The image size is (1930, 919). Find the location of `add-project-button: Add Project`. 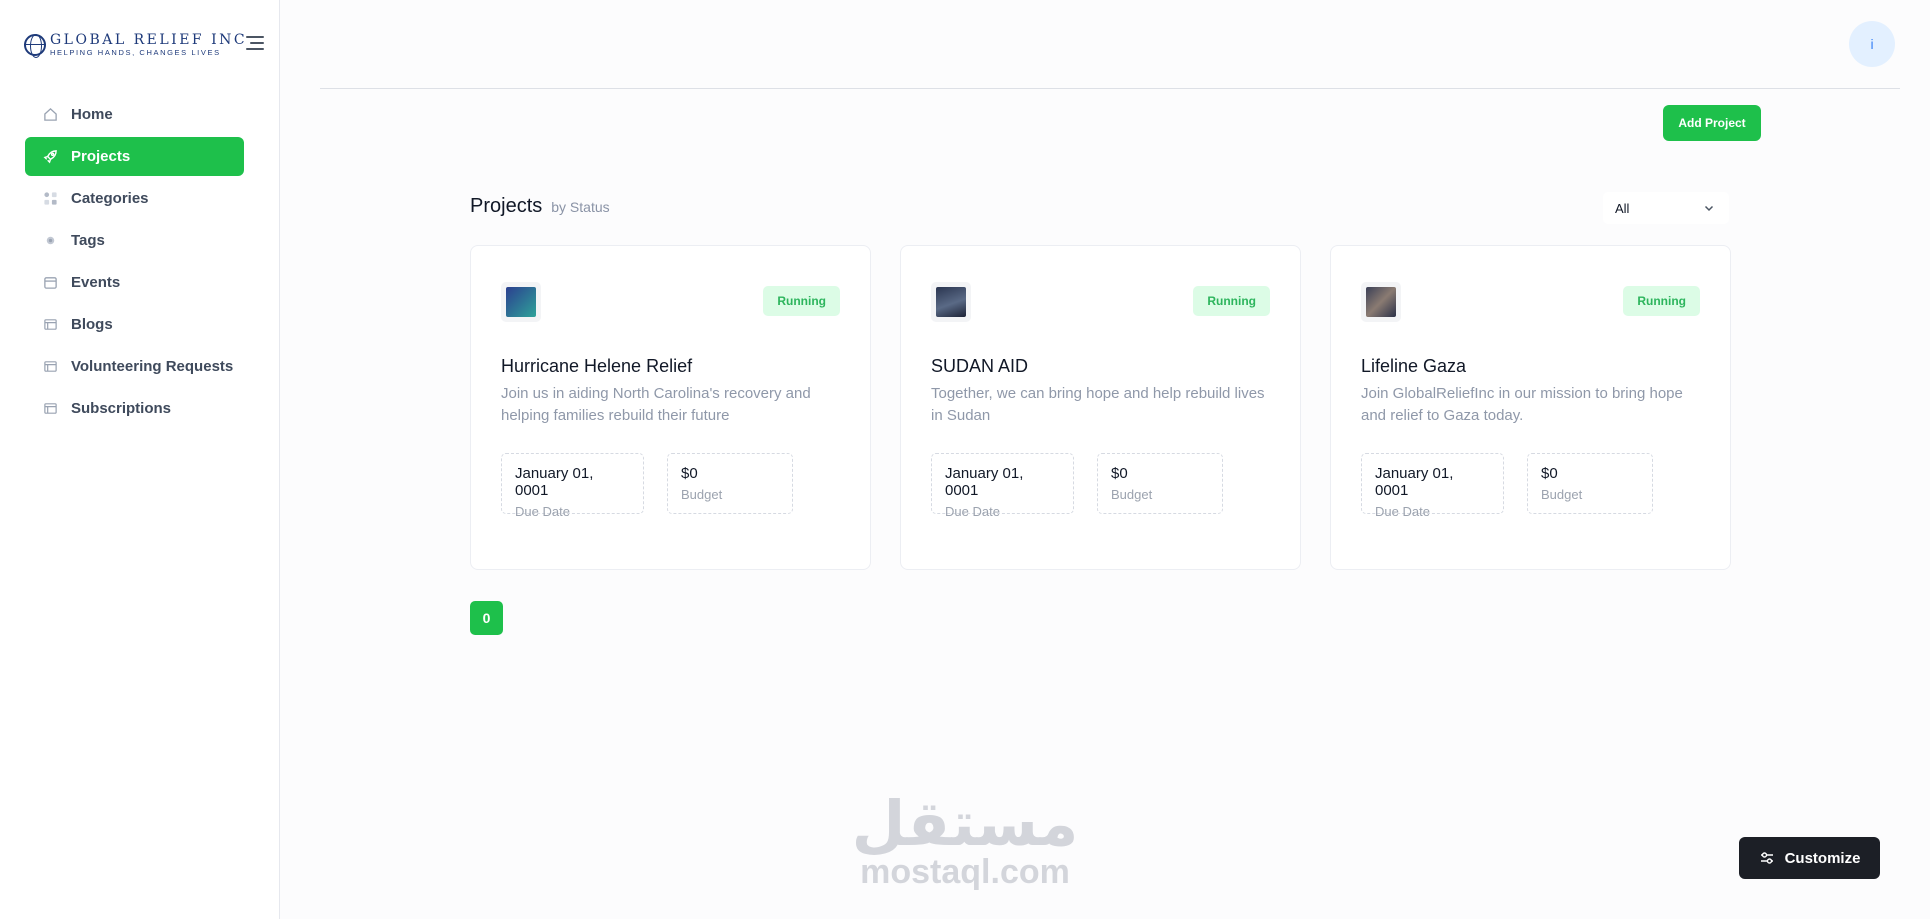

add-project-button: Add Project is located at coordinates (1712, 123).